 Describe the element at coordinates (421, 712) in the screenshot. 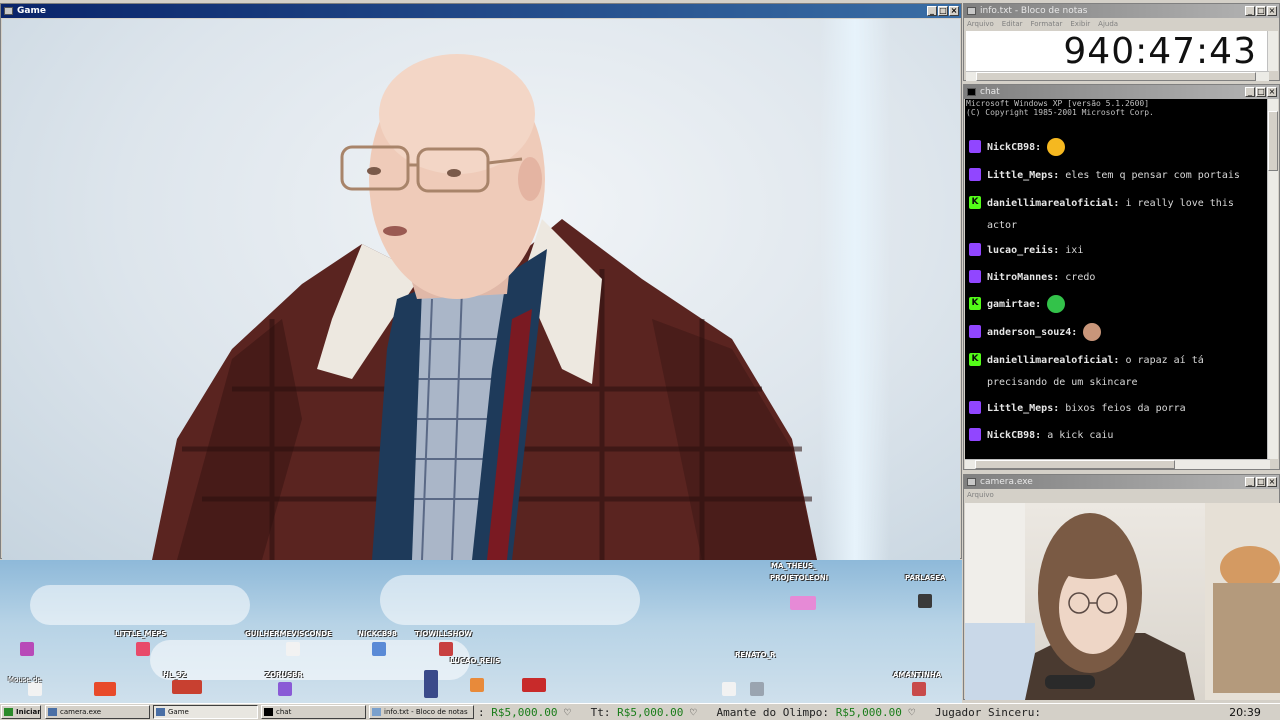

I see `taskbar-item-notes: info.txt - Bloco de notas` at that location.